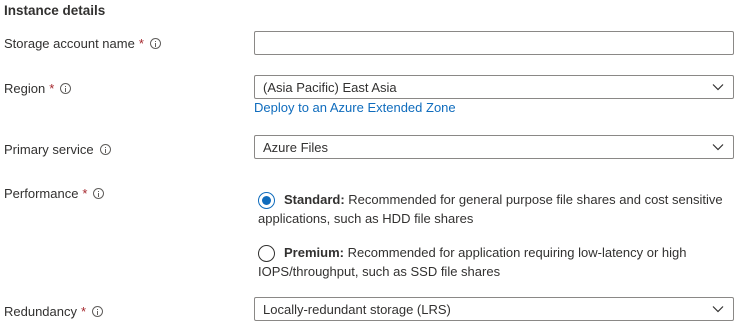 The height and width of the screenshot is (334, 743). Describe the element at coordinates (69, 43) in the screenshot. I see `storage-account-name-label-text: Storage account name` at that location.